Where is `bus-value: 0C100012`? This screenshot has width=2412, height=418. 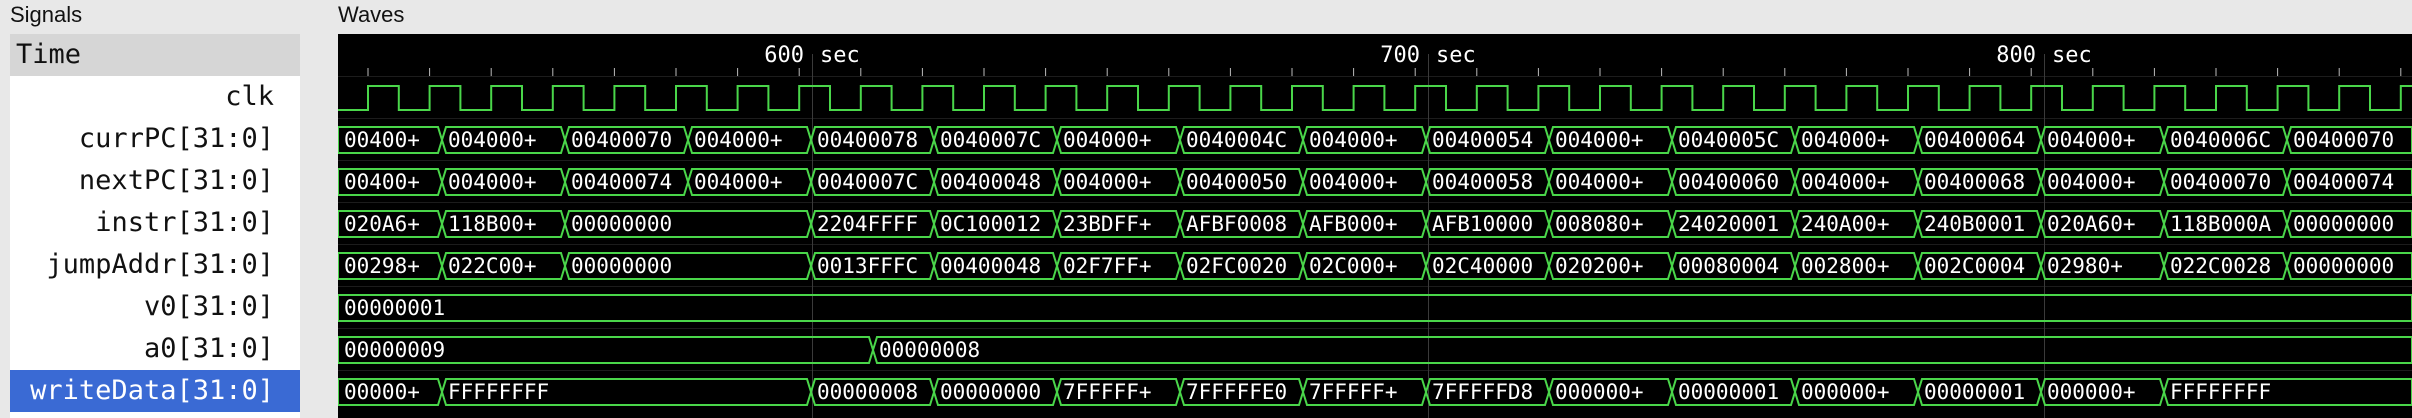 bus-value: 0C100012 is located at coordinates (990, 224).